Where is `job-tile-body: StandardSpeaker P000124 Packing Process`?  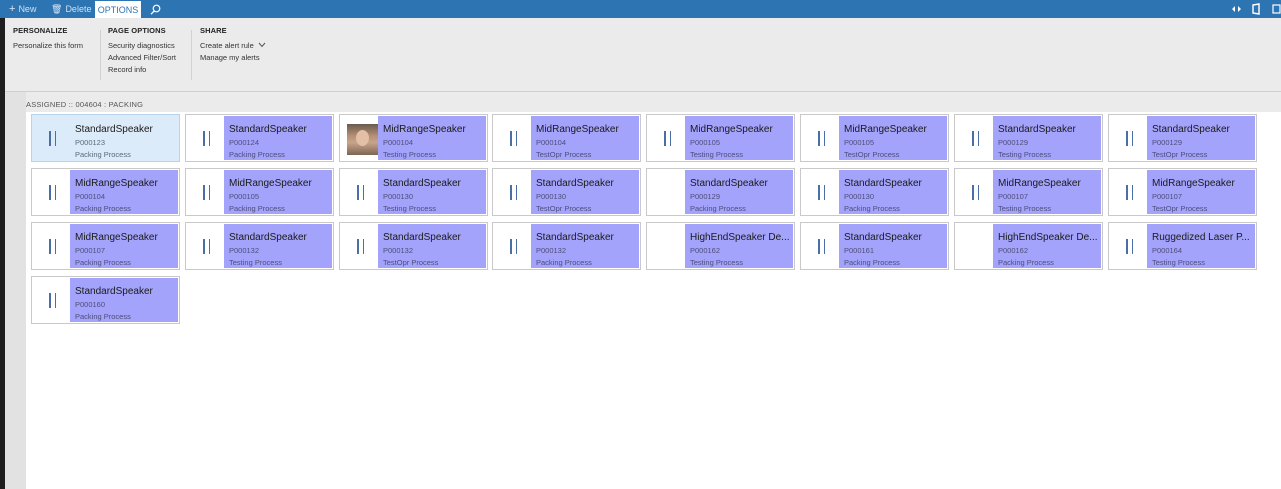
job-tile-body: StandardSpeaker P000124 Packing Process is located at coordinates (278, 138).